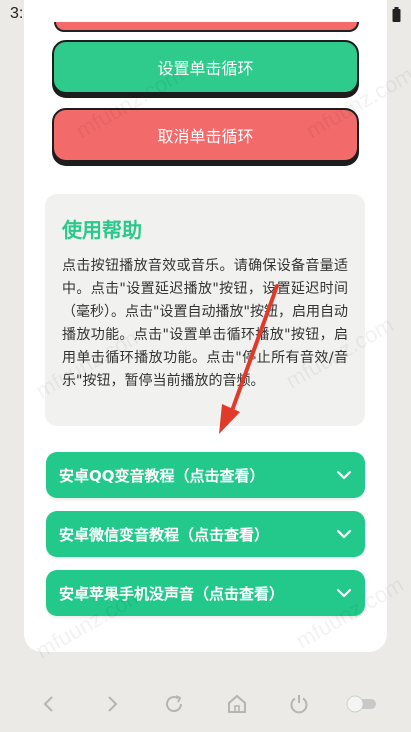 The image size is (411, 732). I want to click on help-title: 使用帮助, so click(102, 230).